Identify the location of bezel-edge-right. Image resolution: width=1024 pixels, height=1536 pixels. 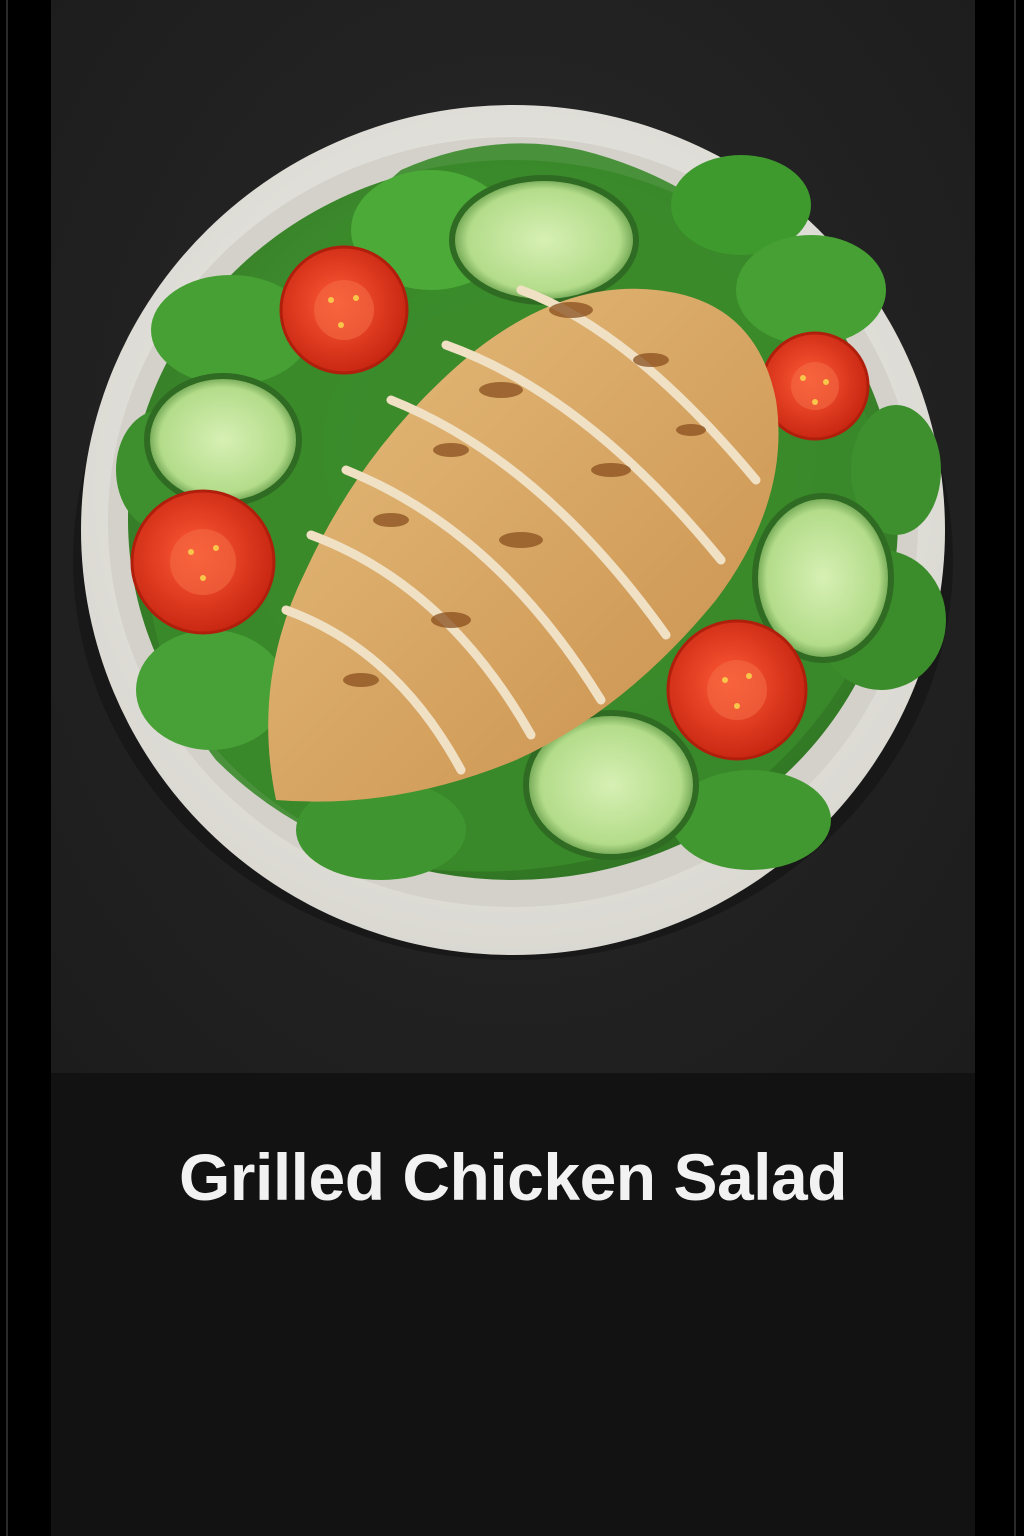
(1015, 768).